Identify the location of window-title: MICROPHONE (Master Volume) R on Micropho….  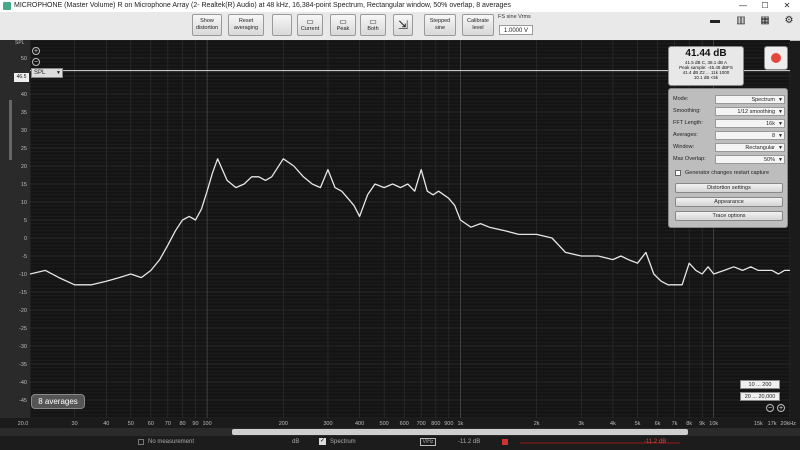
(262, 5).